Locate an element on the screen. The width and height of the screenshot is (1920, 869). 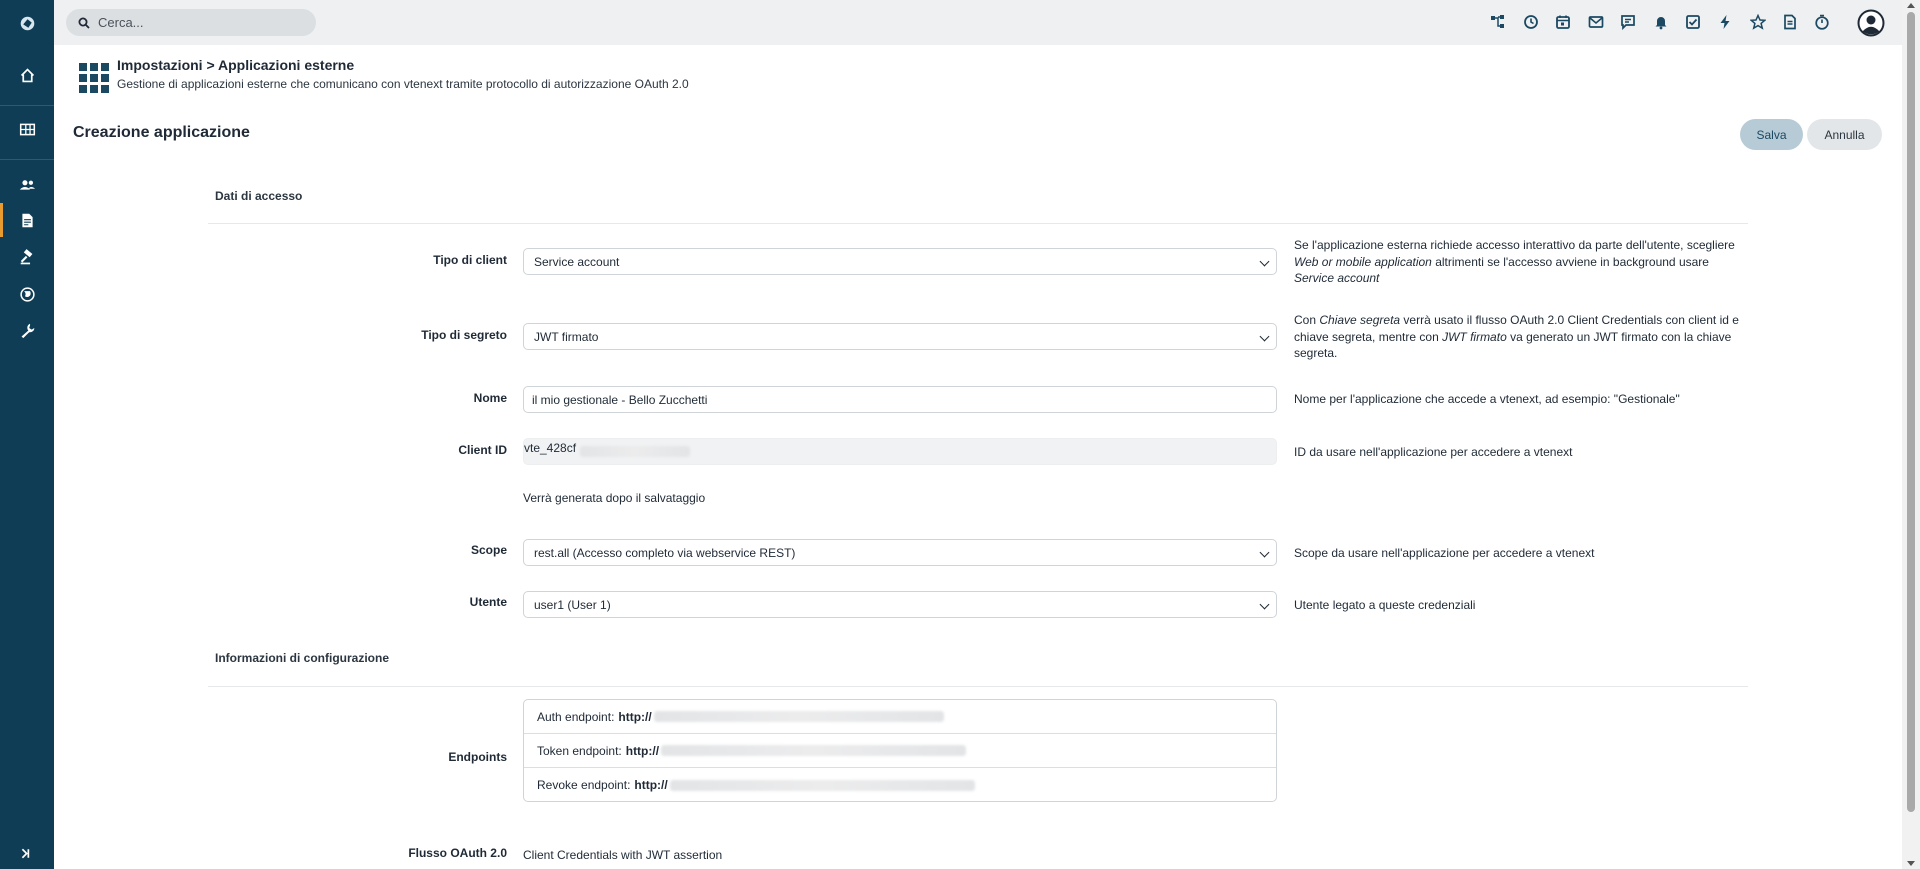
scroll-down-icon is located at coordinates (1911, 863).